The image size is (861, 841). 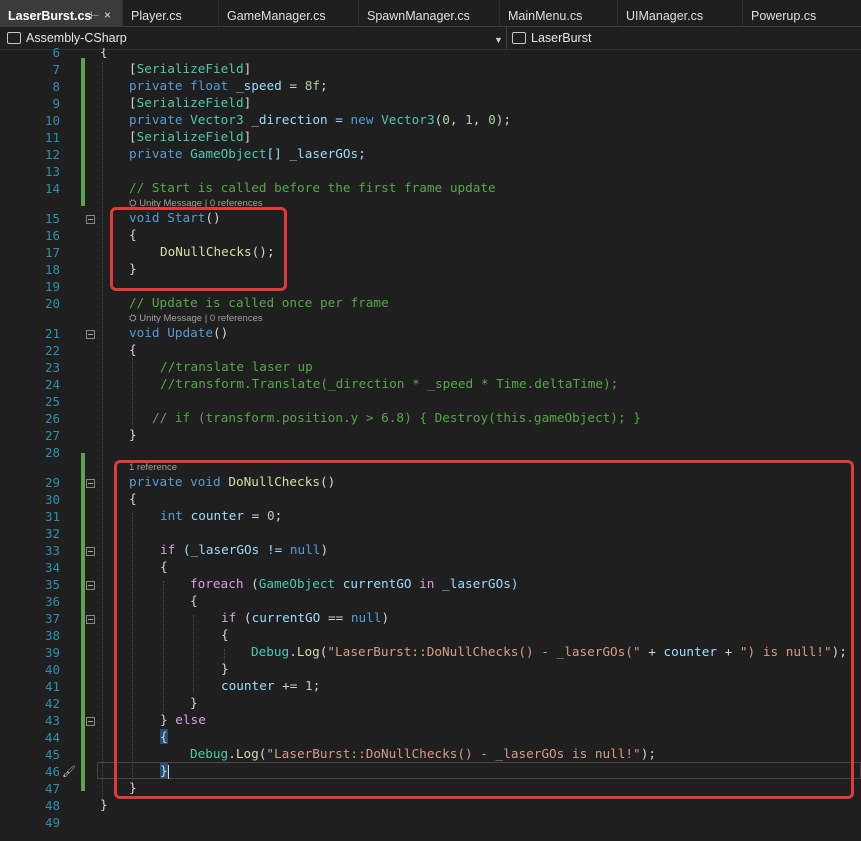 What do you see at coordinates (418, 16) in the screenshot?
I see `tab-label: SpawnManager.cs` at bounding box center [418, 16].